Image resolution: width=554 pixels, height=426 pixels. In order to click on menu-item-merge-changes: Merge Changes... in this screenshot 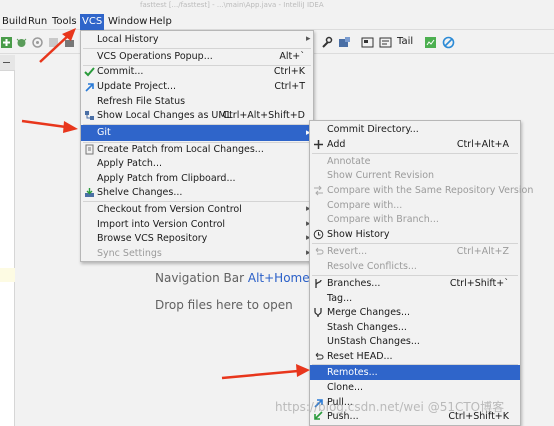, I will do `click(415, 312)`.